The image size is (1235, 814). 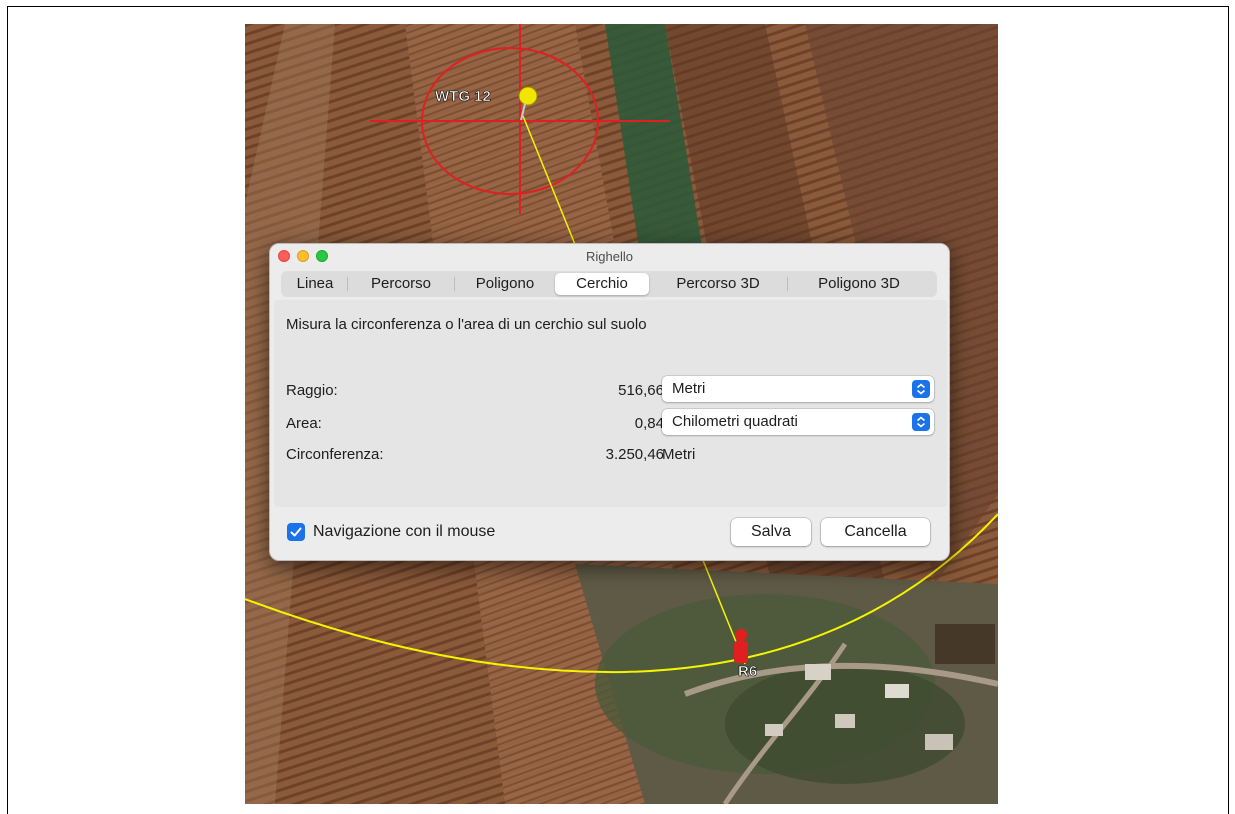 I want to click on circumference-value: 3.250,46, so click(x=634, y=454).